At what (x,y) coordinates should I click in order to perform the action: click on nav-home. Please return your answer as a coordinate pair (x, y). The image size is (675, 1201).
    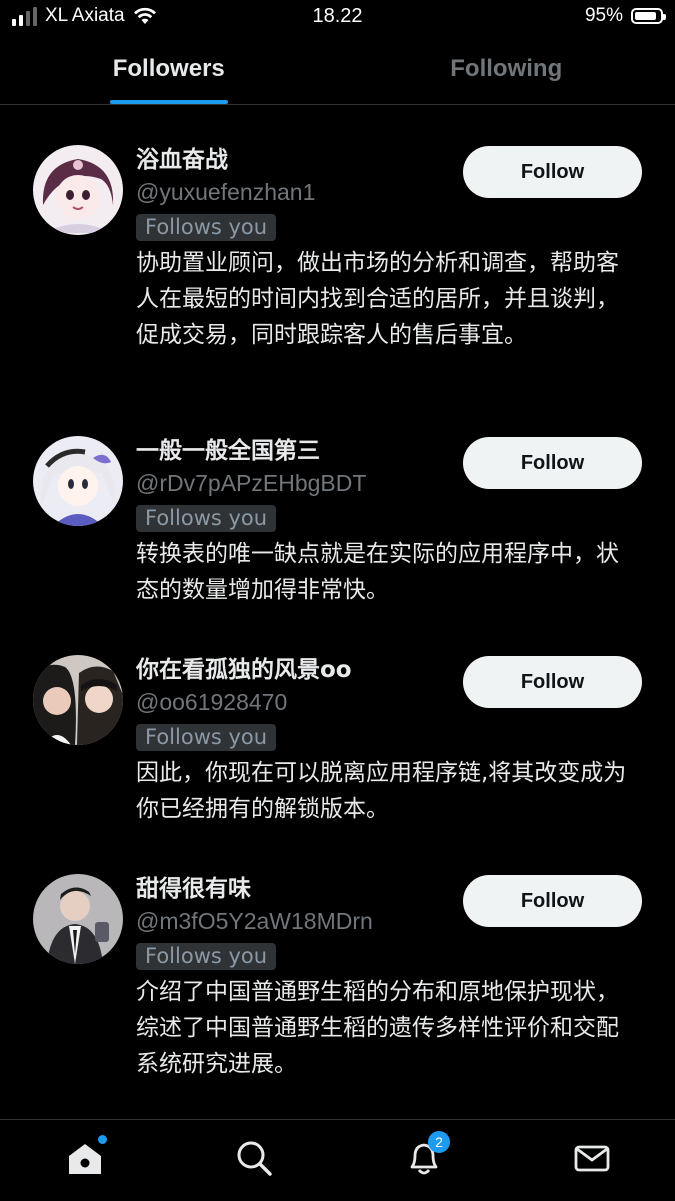
    Looking at the image, I should click on (85, 1158).